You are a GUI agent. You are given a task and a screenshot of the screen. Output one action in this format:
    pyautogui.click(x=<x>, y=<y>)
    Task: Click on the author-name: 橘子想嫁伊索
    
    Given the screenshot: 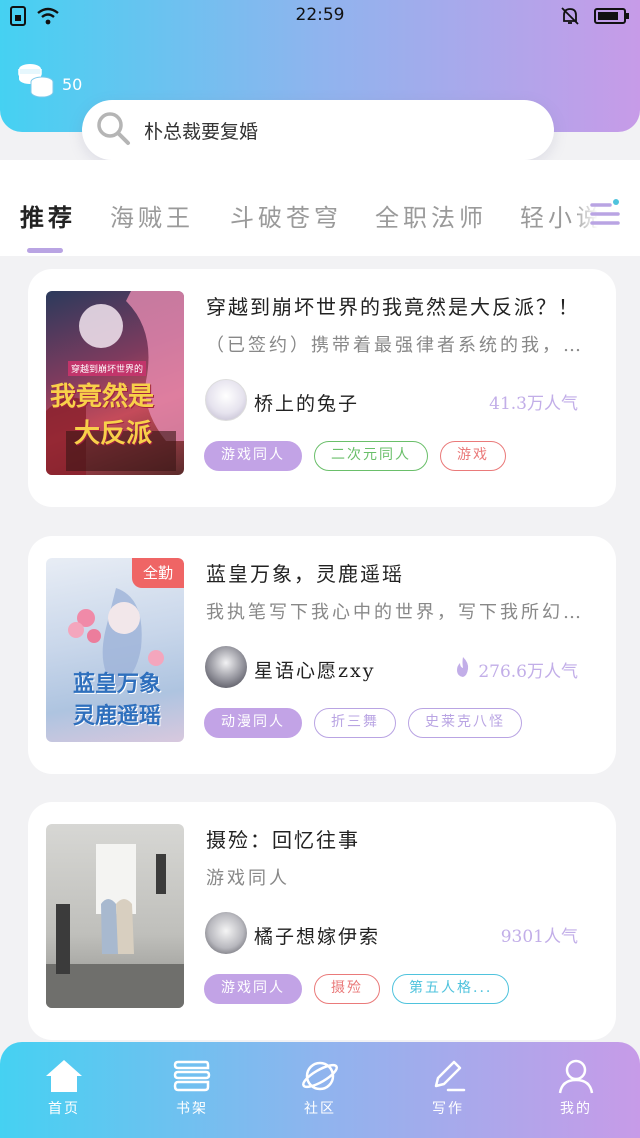 What is the action you would take?
    pyautogui.click(x=317, y=935)
    